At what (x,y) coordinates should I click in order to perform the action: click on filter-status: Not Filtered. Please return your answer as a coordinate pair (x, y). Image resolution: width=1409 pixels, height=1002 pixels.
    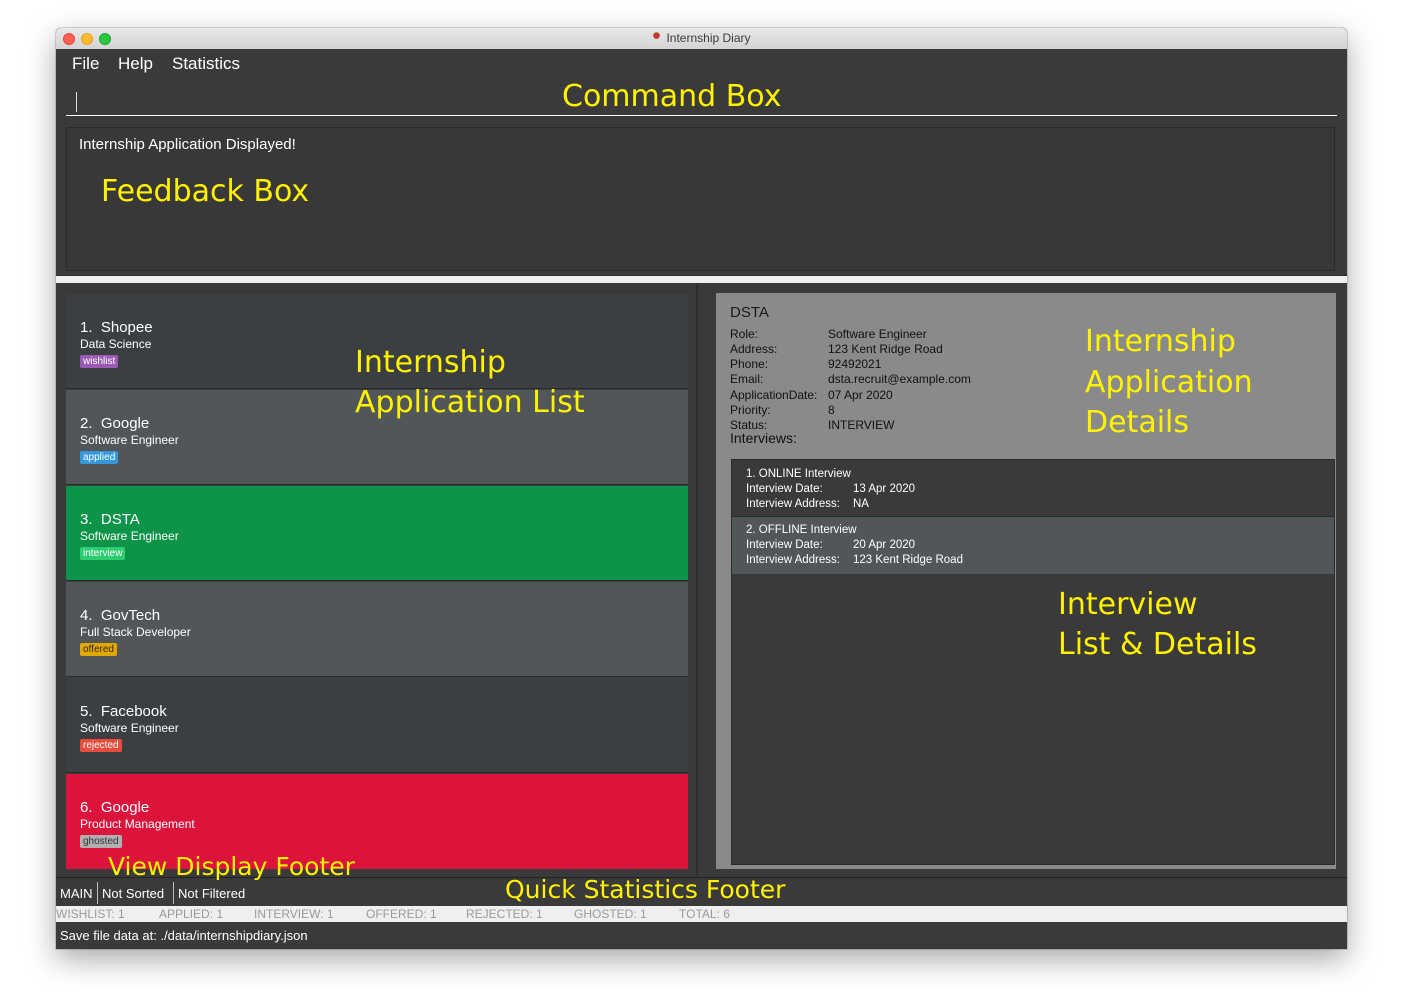
    Looking at the image, I should click on (212, 893).